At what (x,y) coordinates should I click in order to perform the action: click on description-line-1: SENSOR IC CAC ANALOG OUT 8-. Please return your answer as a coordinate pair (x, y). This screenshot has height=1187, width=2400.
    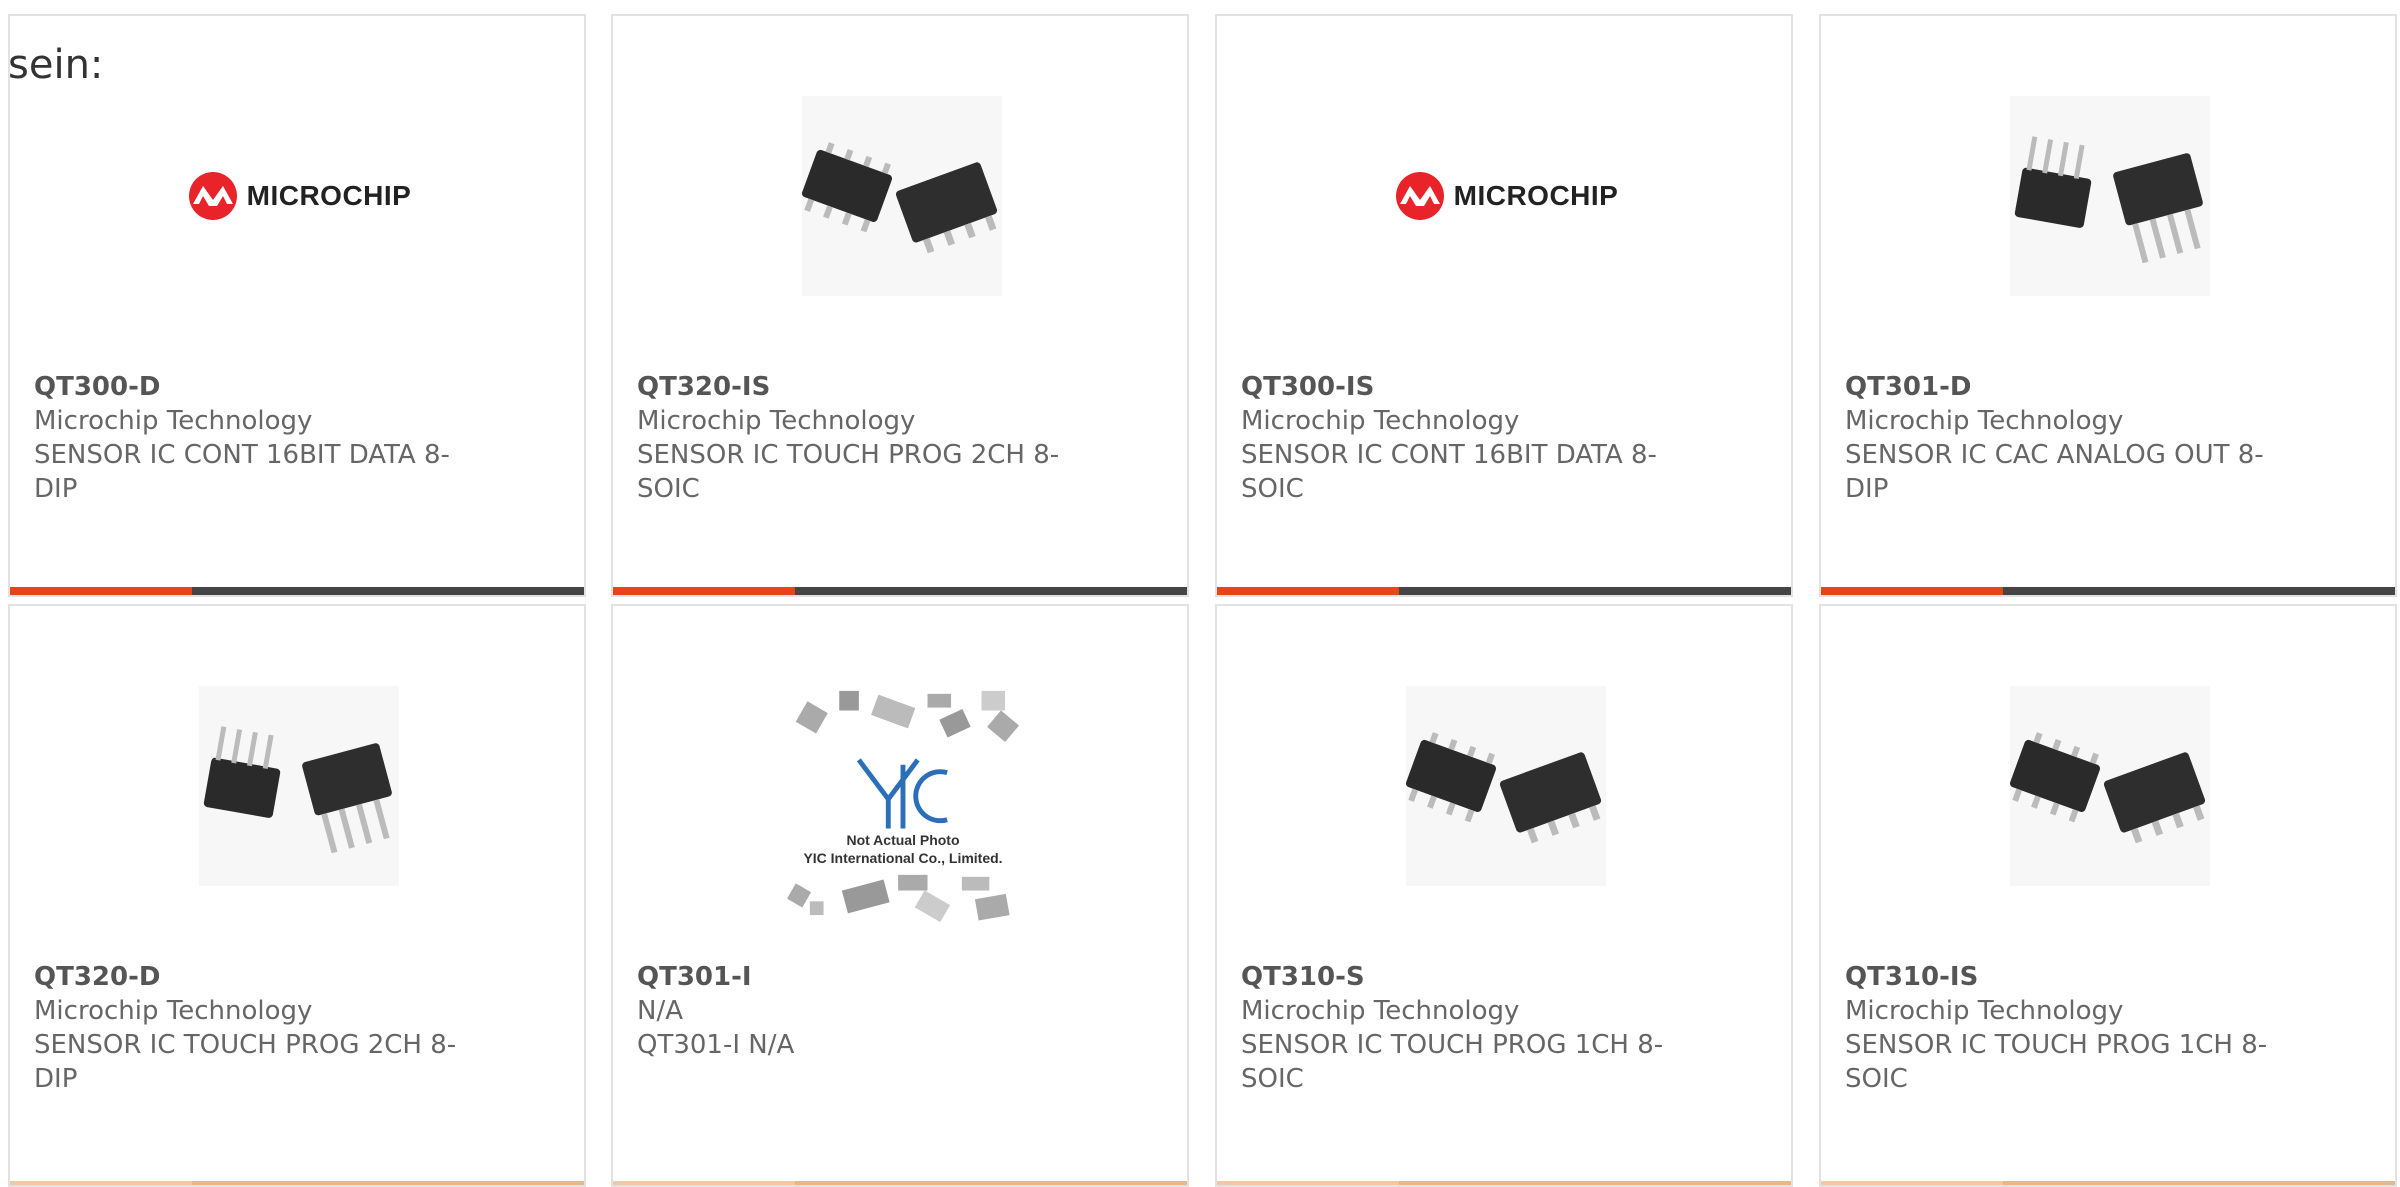
    Looking at the image, I should click on (2054, 455).